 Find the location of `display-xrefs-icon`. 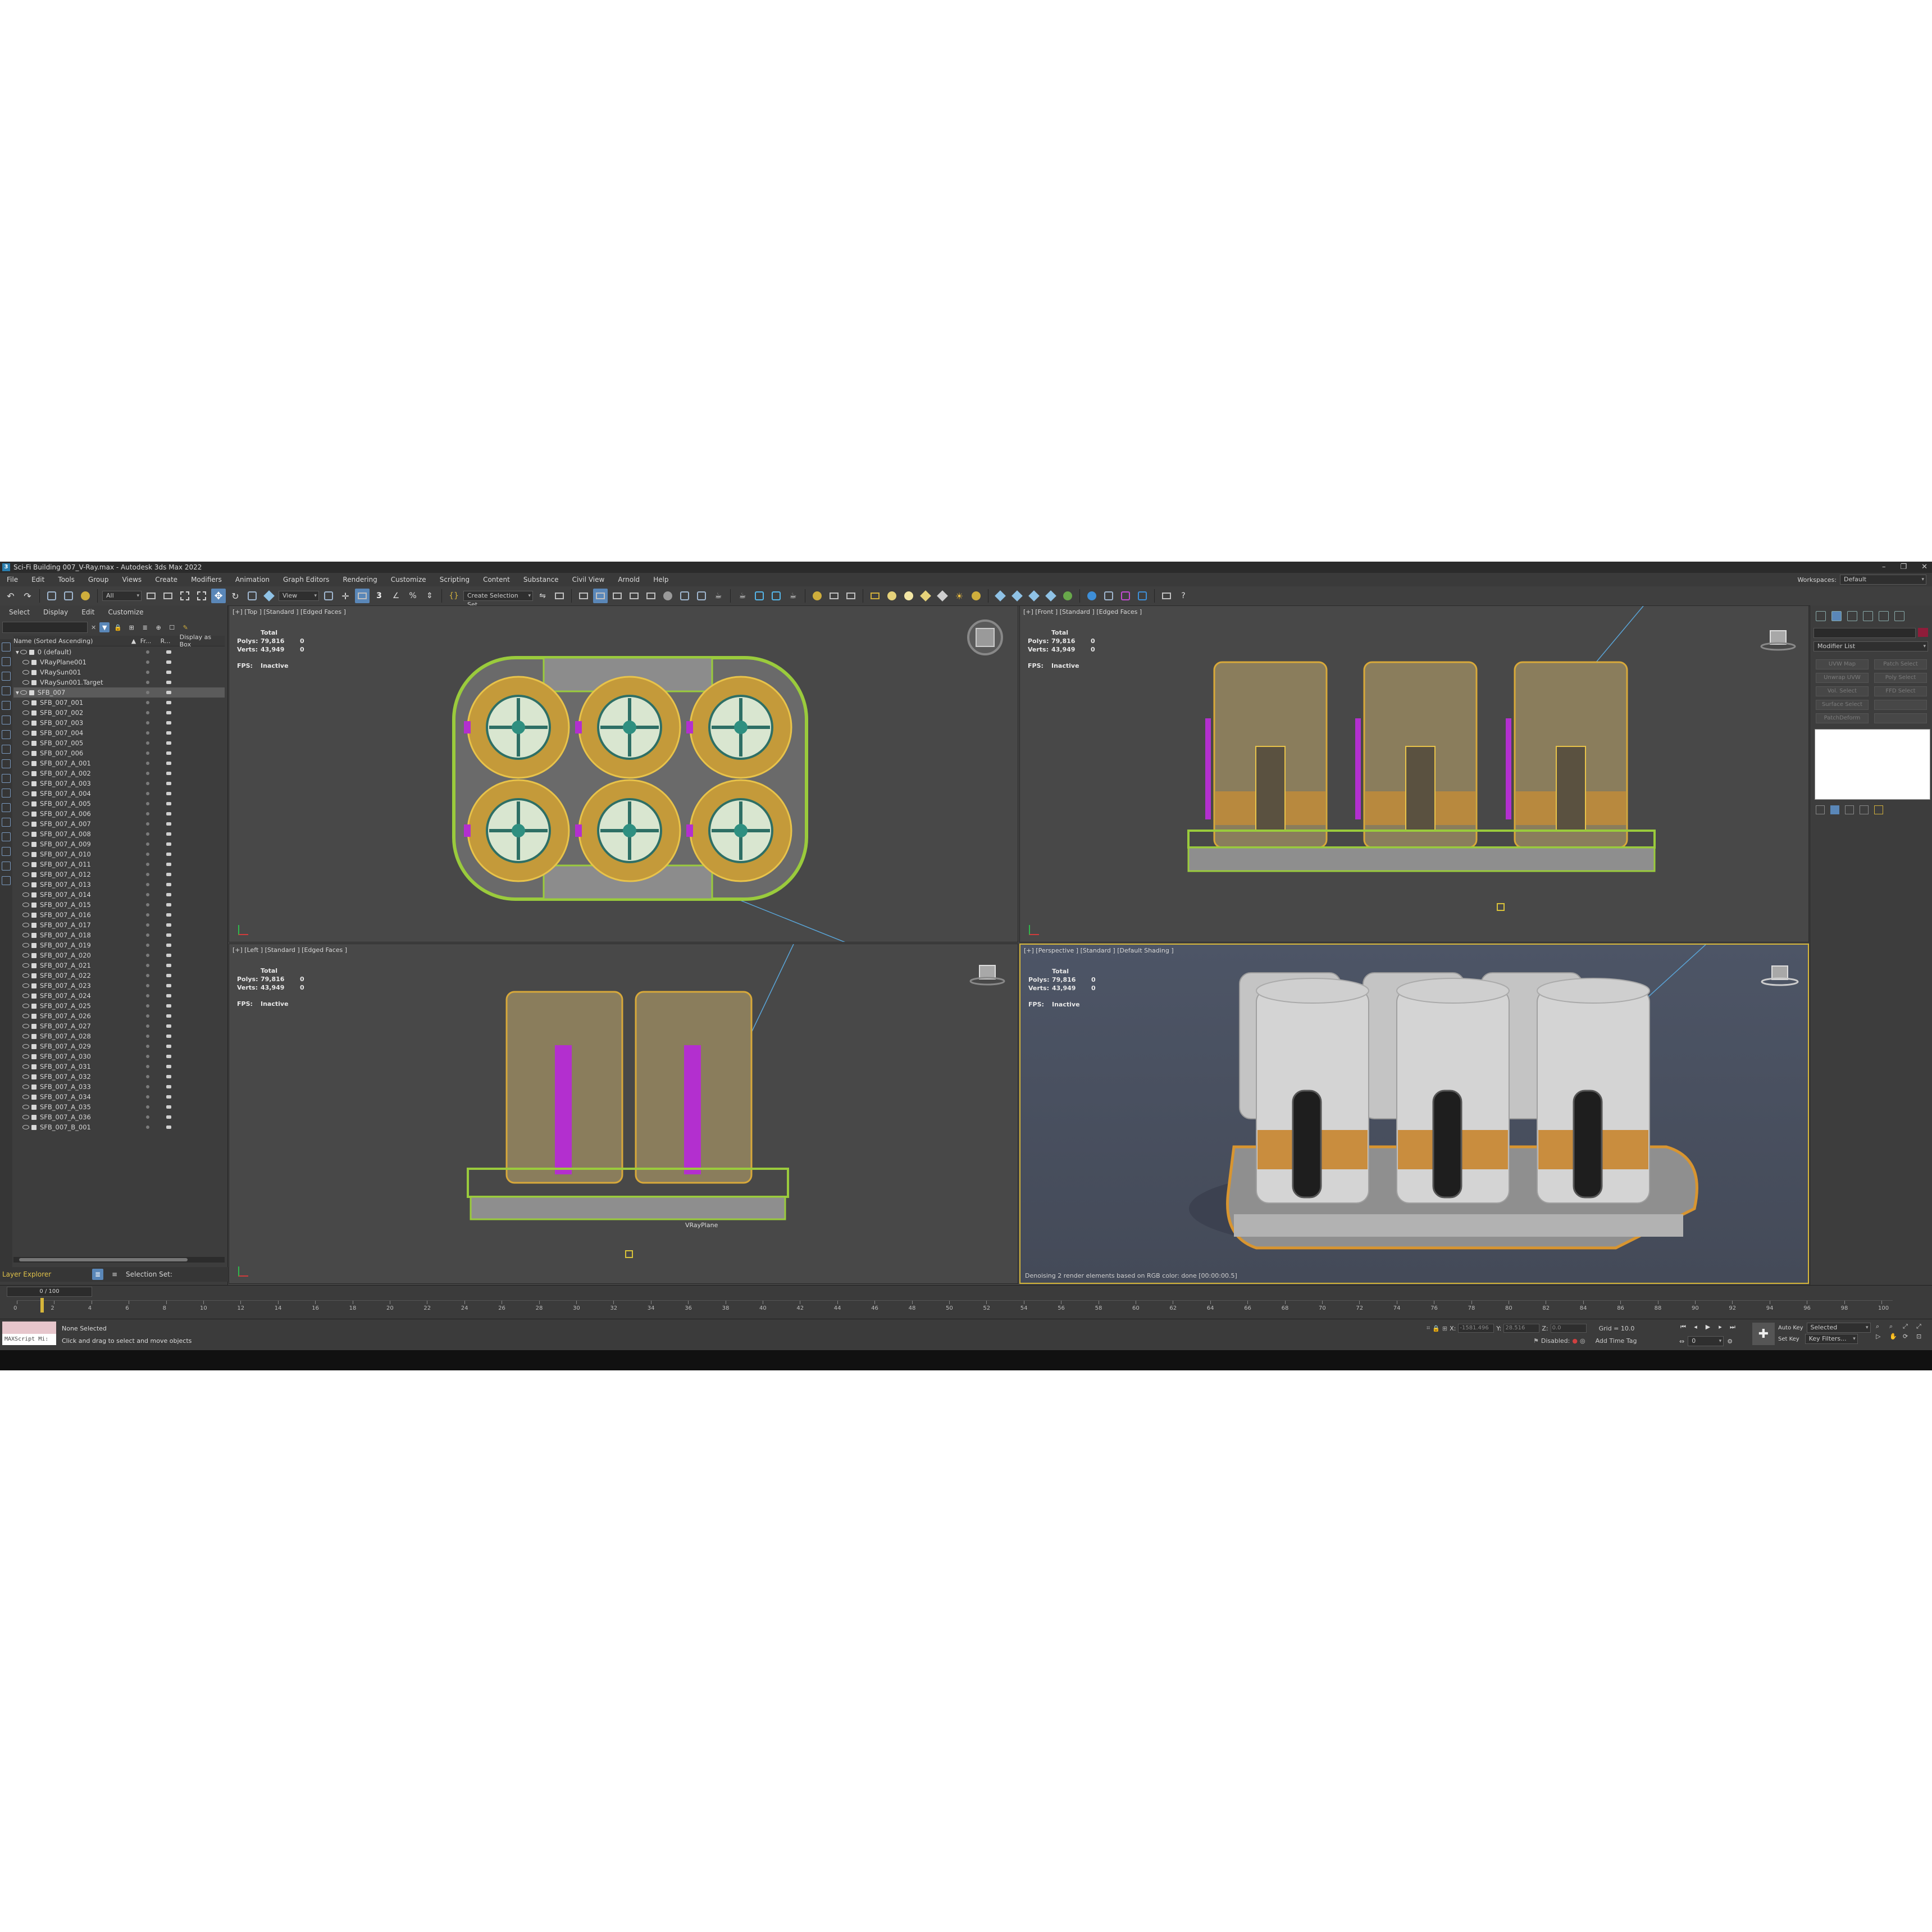

display-xrefs-icon is located at coordinates (6, 778).